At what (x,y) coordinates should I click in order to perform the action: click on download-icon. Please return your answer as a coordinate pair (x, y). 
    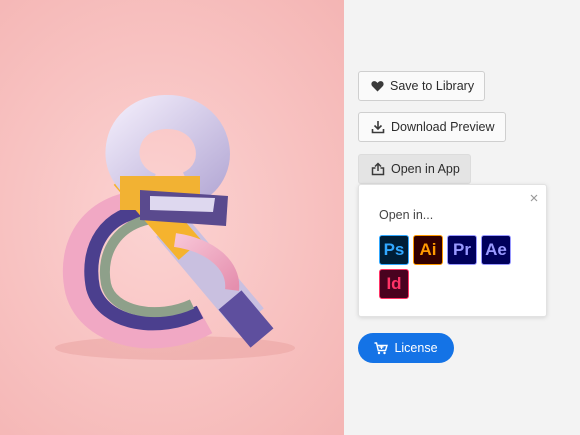
    Looking at the image, I should click on (378, 127).